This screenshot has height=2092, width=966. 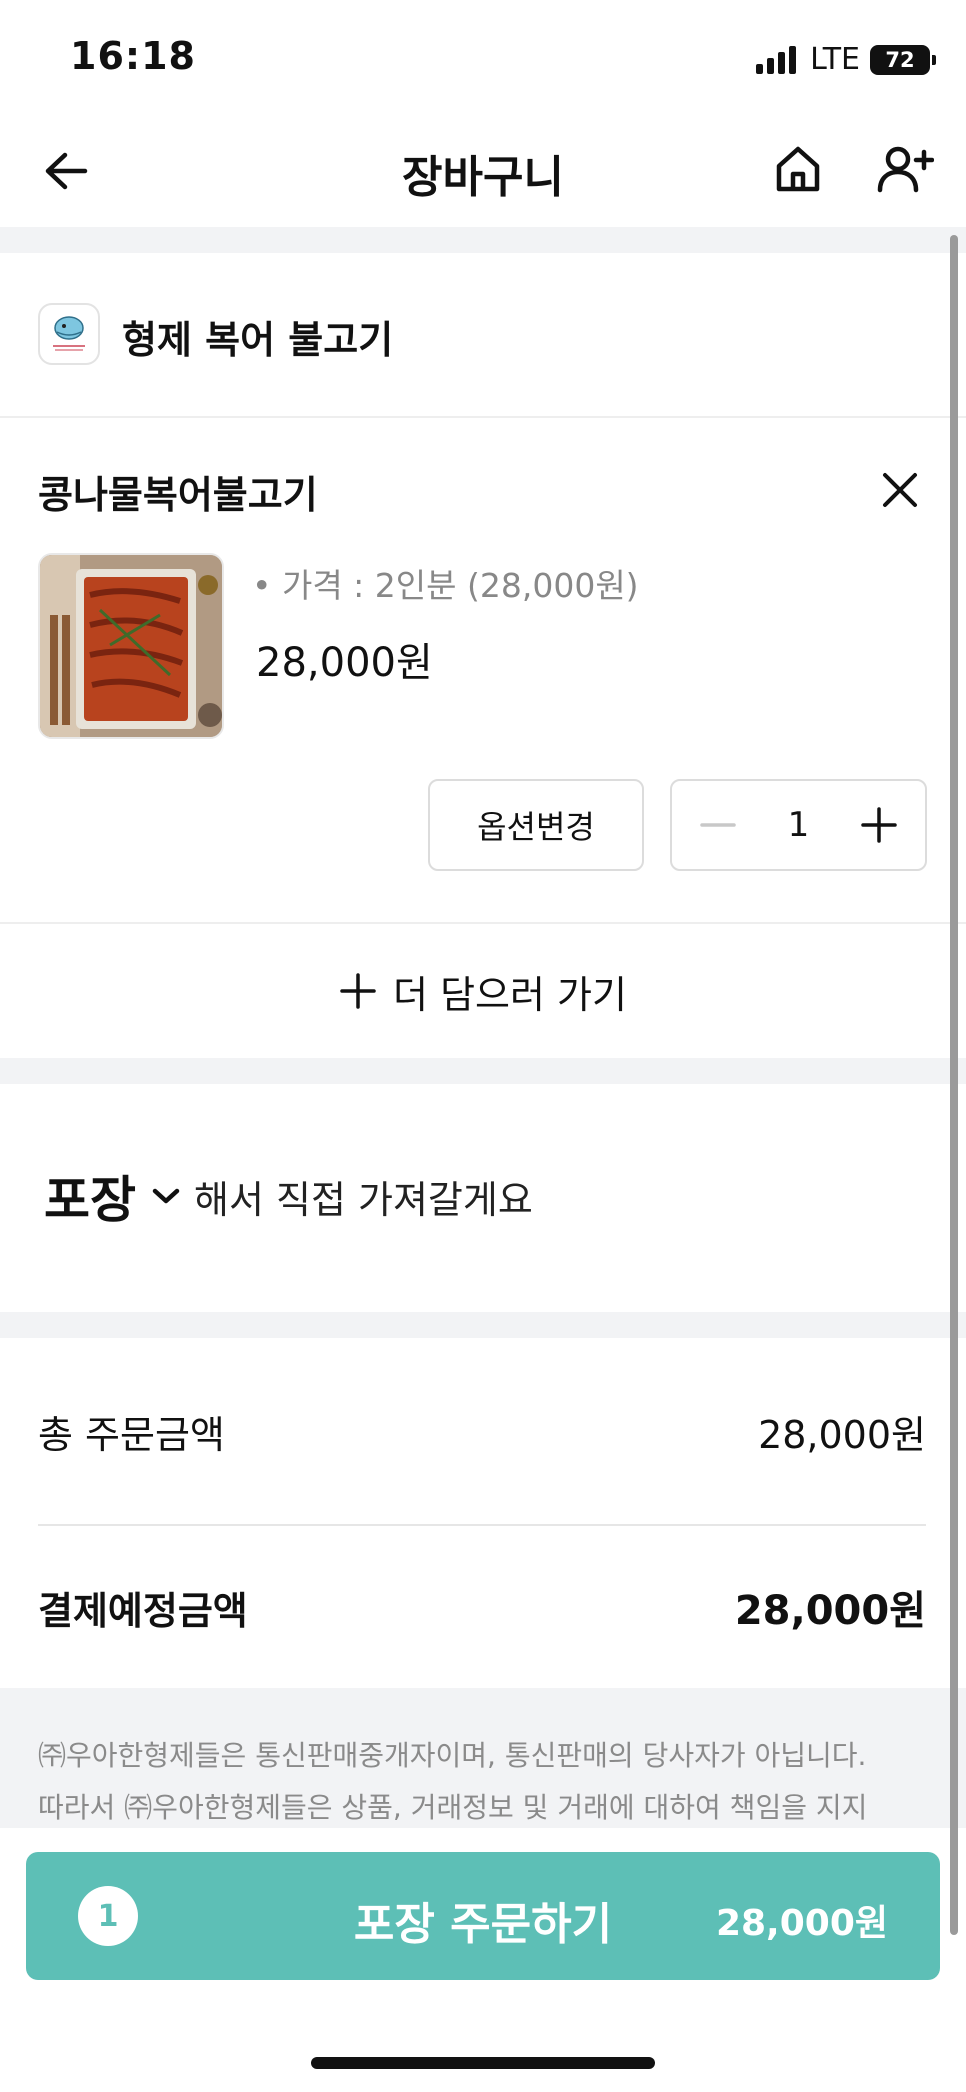 I want to click on network-label: LTE, so click(x=835, y=59).